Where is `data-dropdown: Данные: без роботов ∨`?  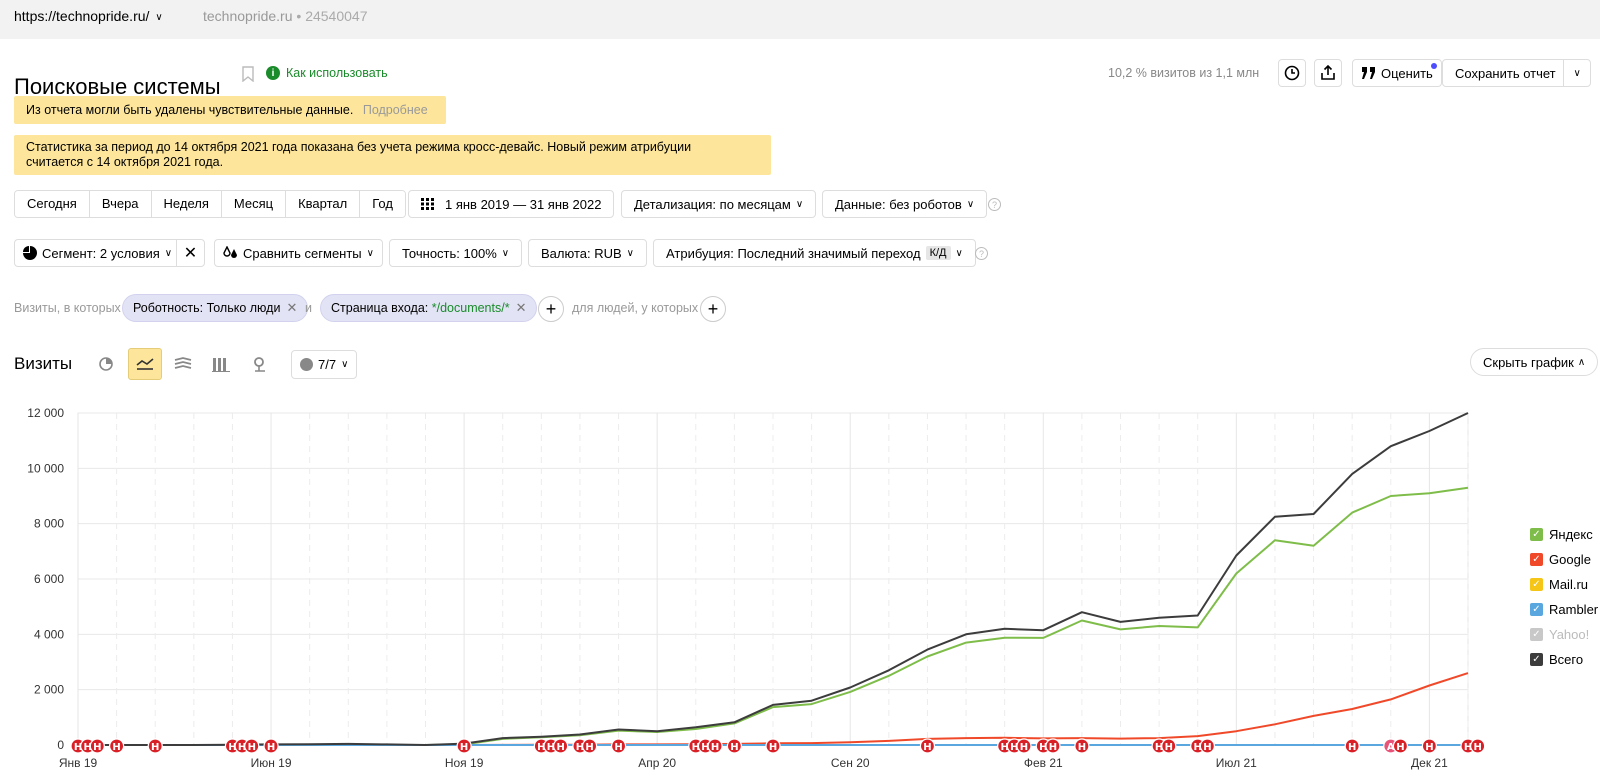 data-dropdown: Данные: без роботов ∨ is located at coordinates (905, 204).